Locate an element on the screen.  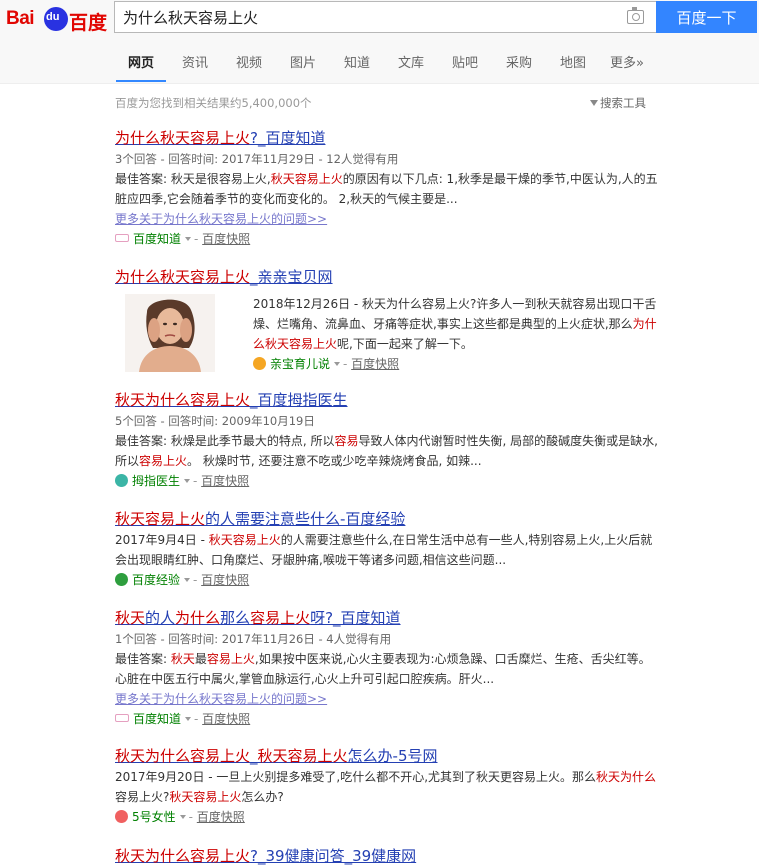
muzhi-doctor-icon is located at coordinates (121, 480).